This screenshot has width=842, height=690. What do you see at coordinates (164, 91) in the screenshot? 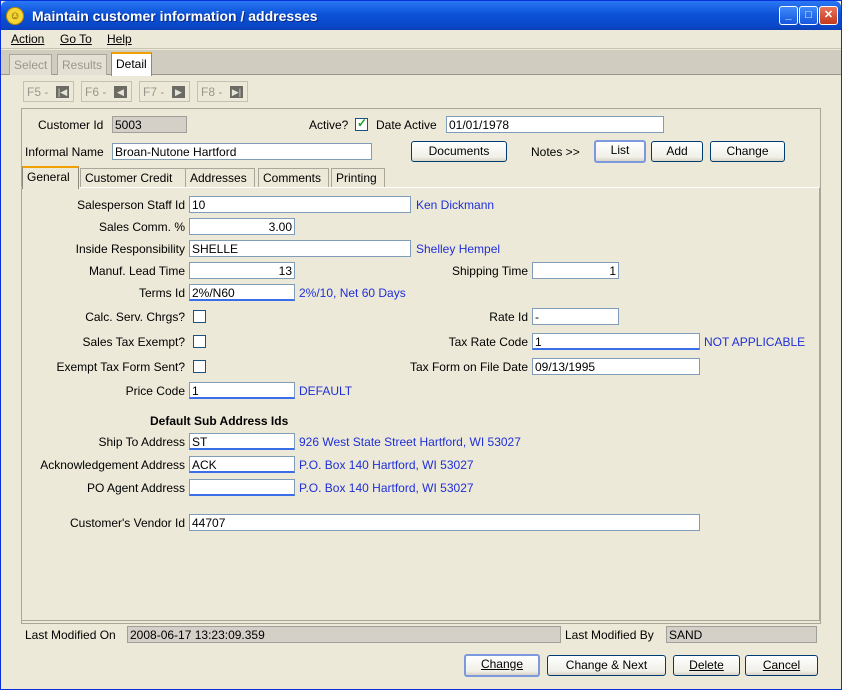
I see `next-record-button: F7 - ▶` at bounding box center [164, 91].